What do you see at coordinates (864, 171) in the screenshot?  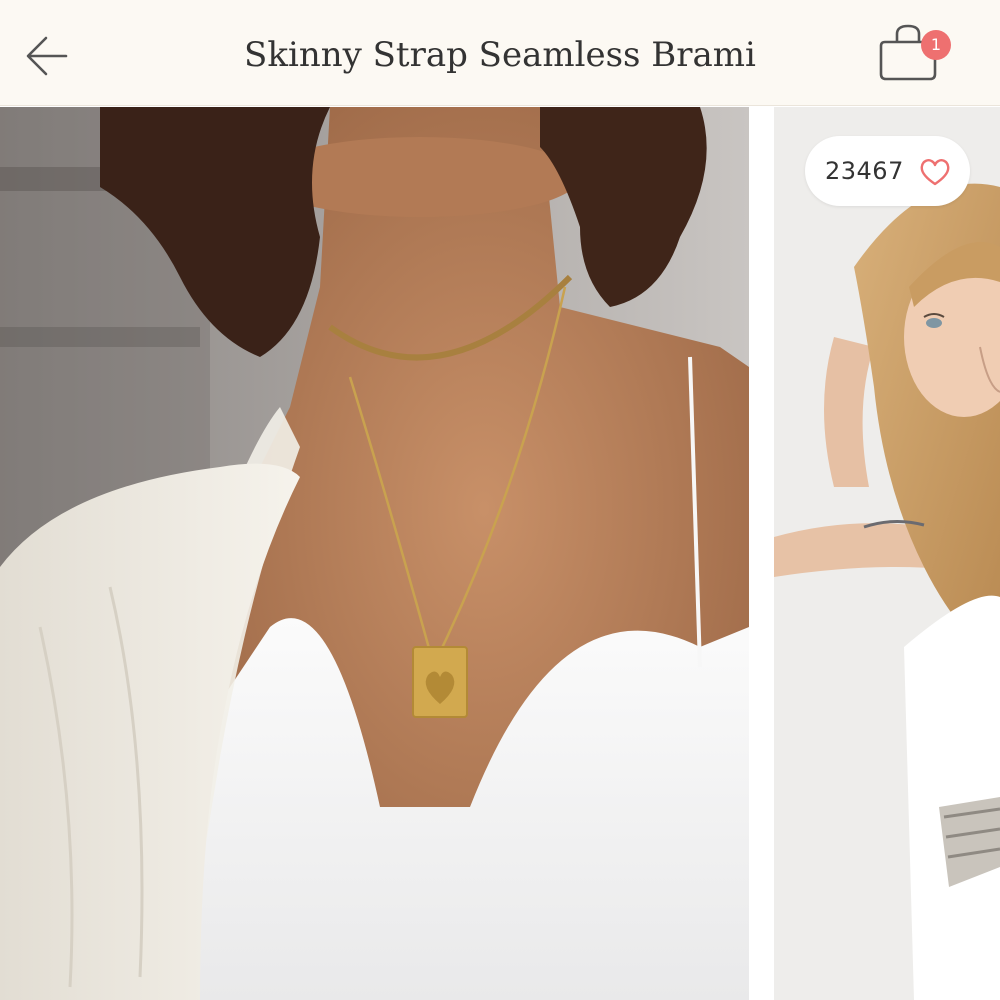 I see `likes-count: 23467` at bounding box center [864, 171].